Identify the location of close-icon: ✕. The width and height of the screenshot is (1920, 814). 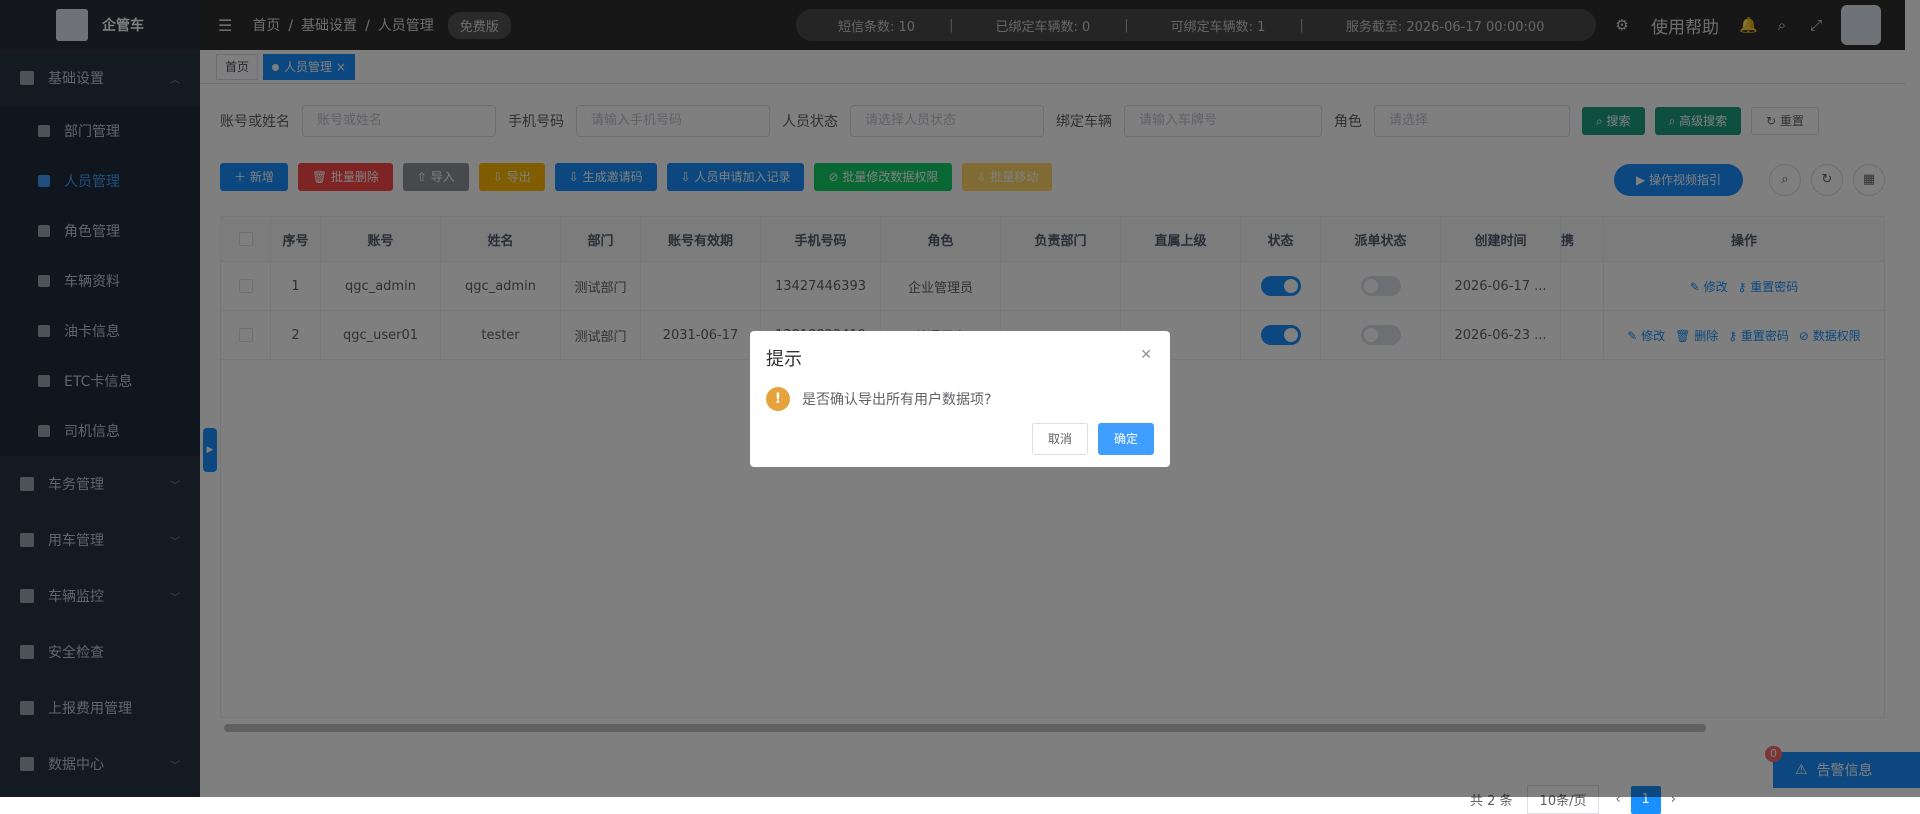
(1146, 355).